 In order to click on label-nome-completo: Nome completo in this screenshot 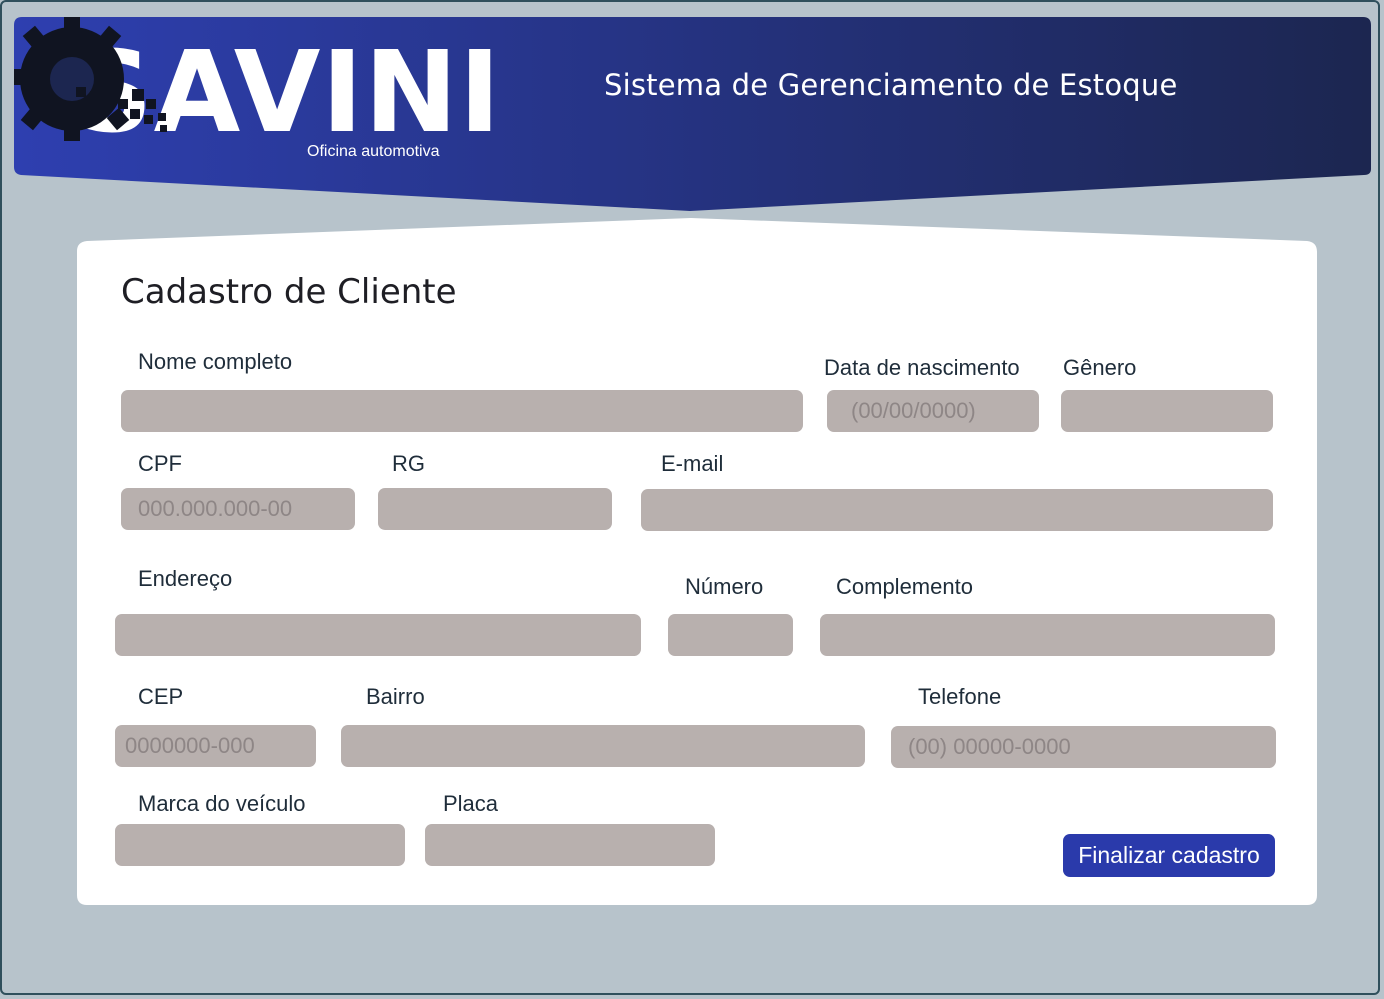, I will do `click(215, 361)`.